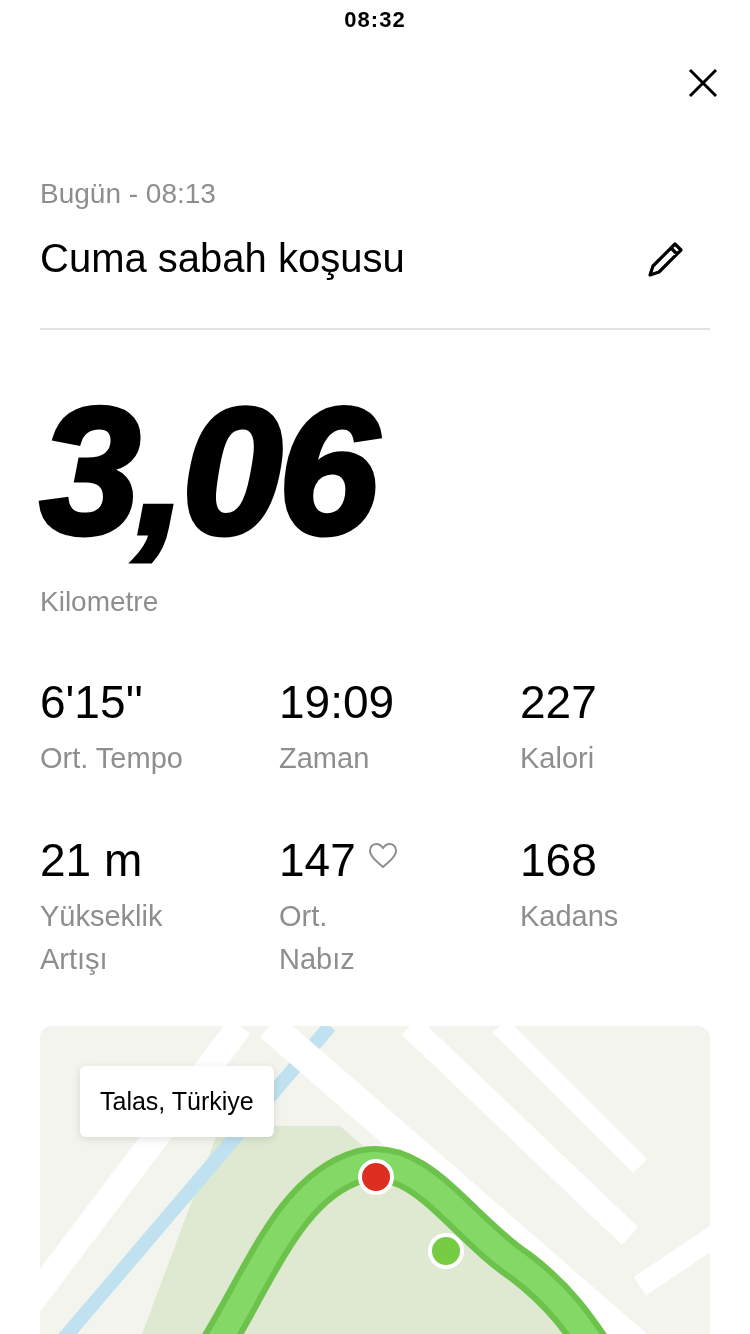 Image resolution: width=750 pixels, height=1334 pixels. I want to click on status-time: 08:32, so click(375, 20).